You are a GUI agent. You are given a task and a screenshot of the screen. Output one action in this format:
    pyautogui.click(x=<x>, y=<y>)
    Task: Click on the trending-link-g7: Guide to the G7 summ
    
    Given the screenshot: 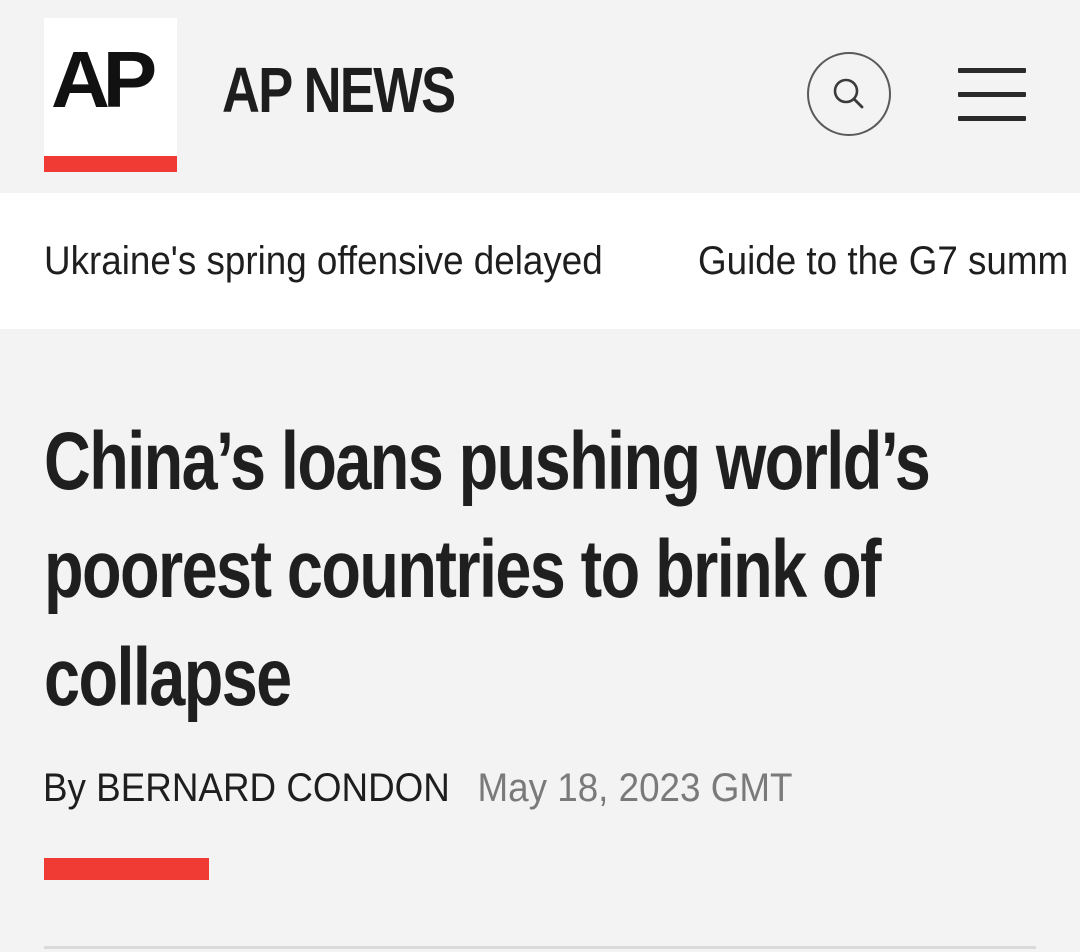 What is the action you would take?
    pyautogui.click(x=883, y=261)
    